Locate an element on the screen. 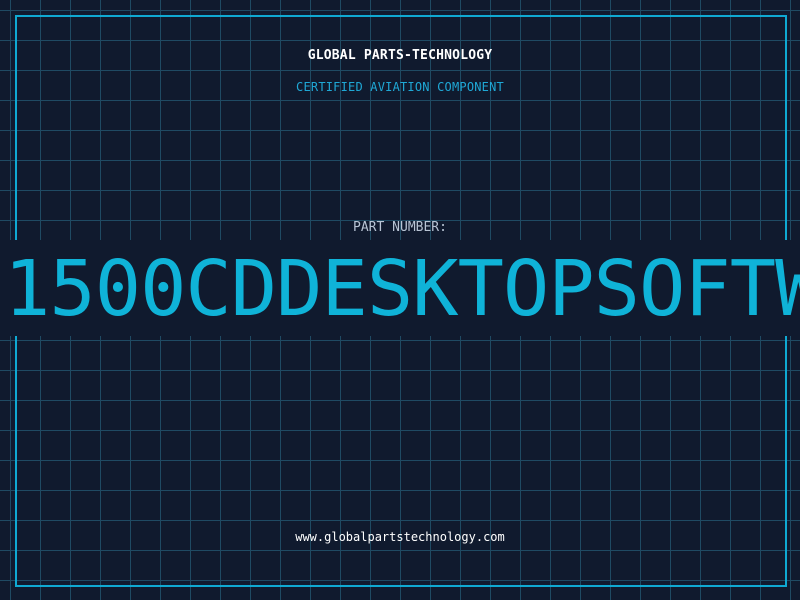 The height and width of the screenshot is (600, 800). certification-subtitle: CERTIFIED AVIATION COMPONENT is located at coordinates (400, 87).